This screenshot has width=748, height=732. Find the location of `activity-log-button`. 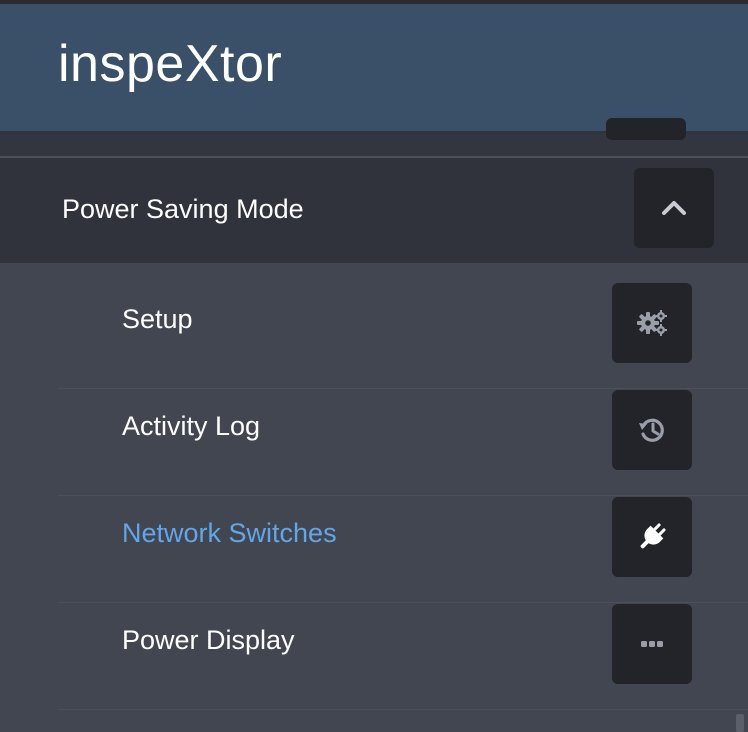

activity-log-button is located at coordinates (652, 430).